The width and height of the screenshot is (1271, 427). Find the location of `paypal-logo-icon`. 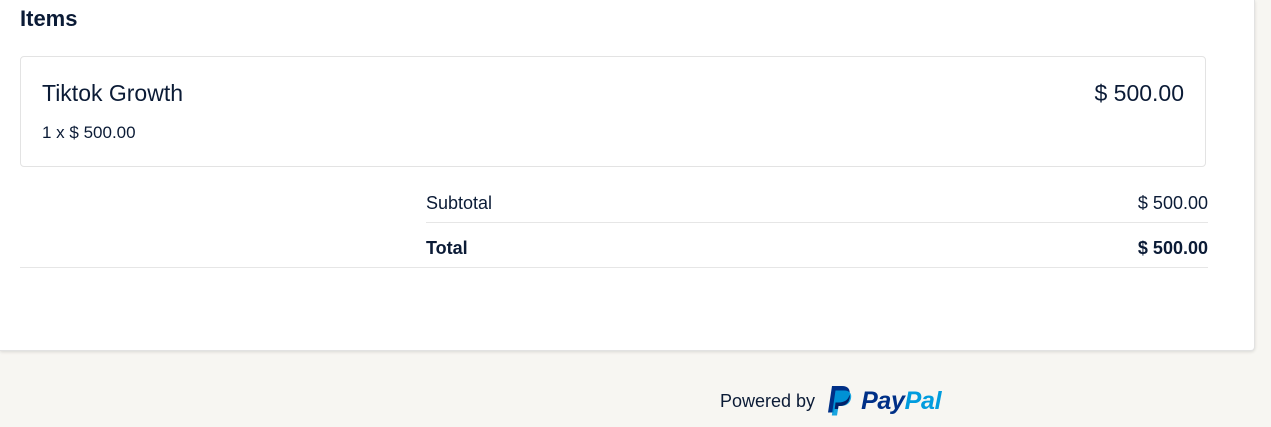

paypal-logo-icon is located at coordinates (840, 401).